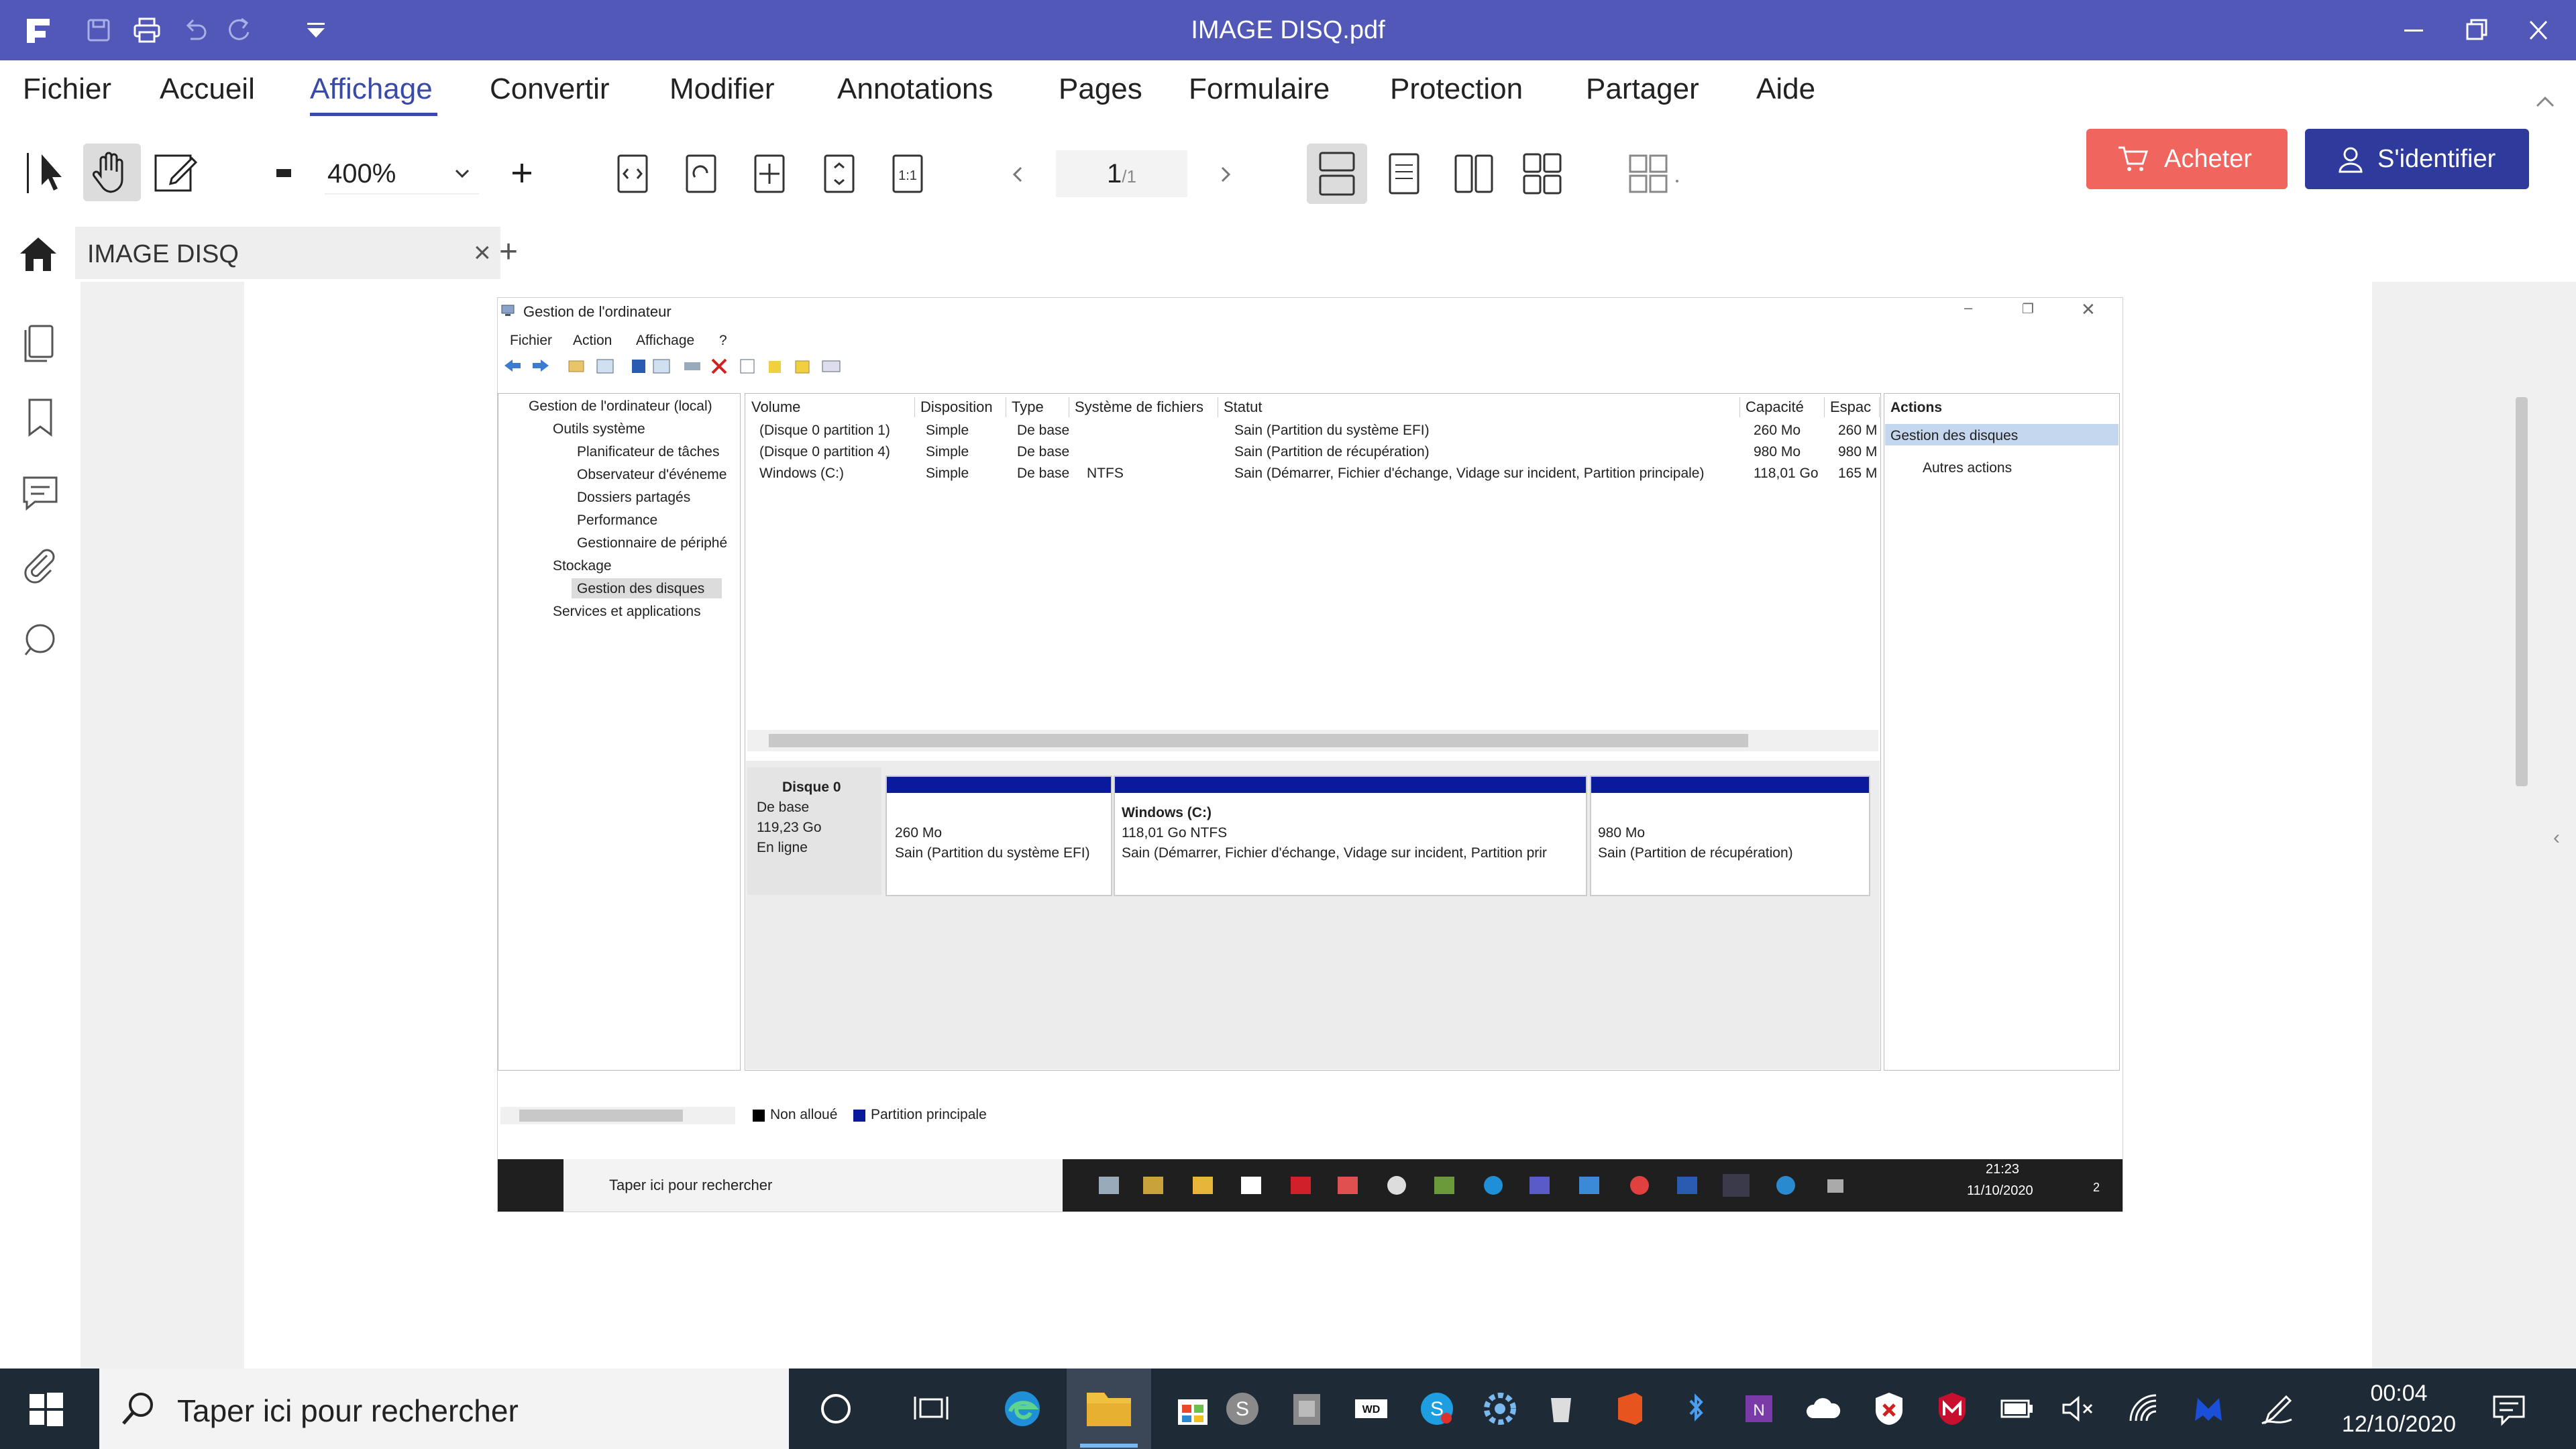 The width and height of the screenshot is (2576, 1449). What do you see at coordinates (176, 173) in the screenshot?
I see `edit-tool-icon` at bounding box center [176, 173].